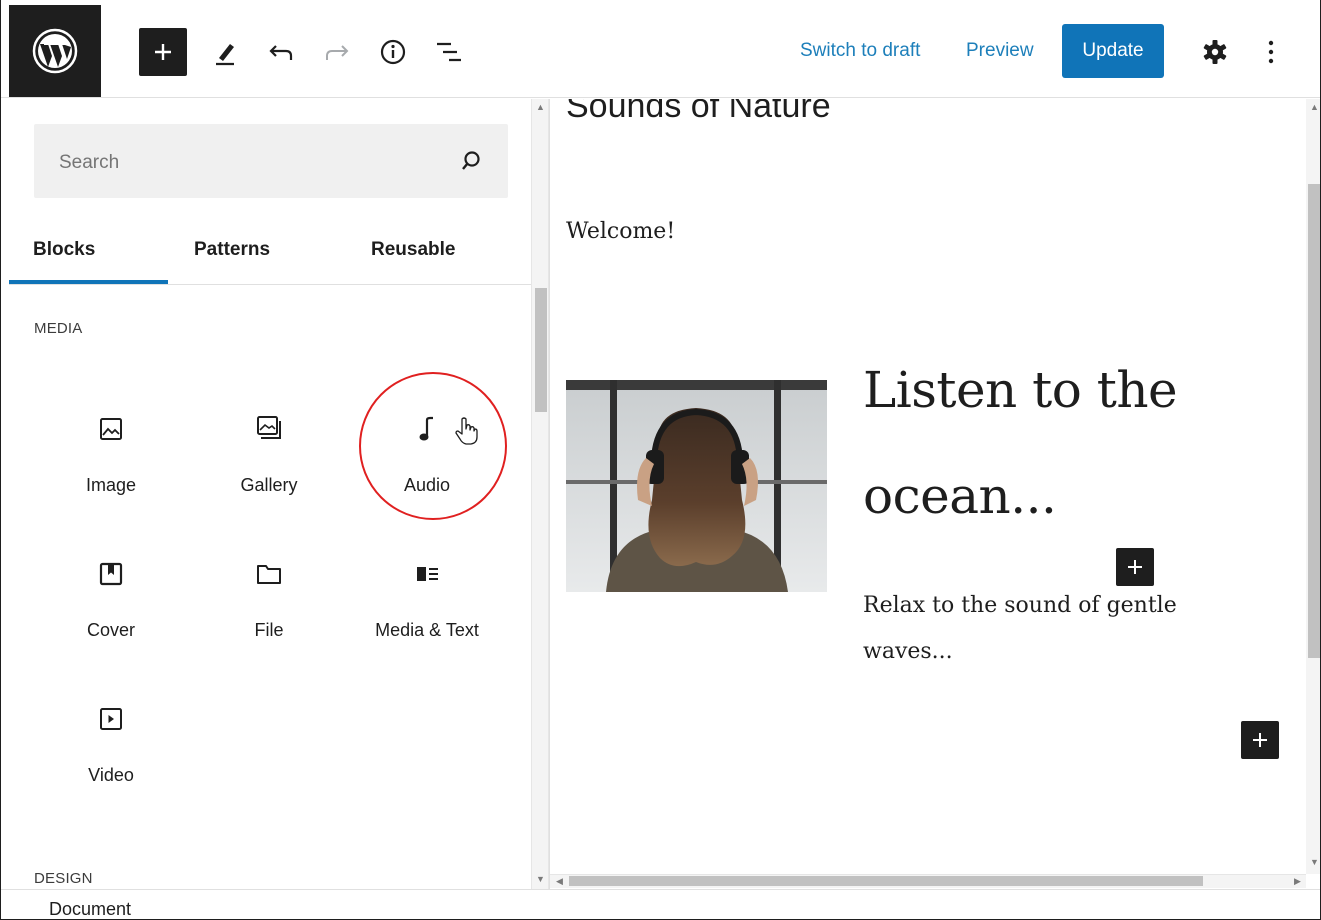  Describe the element at coordinates (111, 485) in the screenshot. I see `block-label: Image` at that location.